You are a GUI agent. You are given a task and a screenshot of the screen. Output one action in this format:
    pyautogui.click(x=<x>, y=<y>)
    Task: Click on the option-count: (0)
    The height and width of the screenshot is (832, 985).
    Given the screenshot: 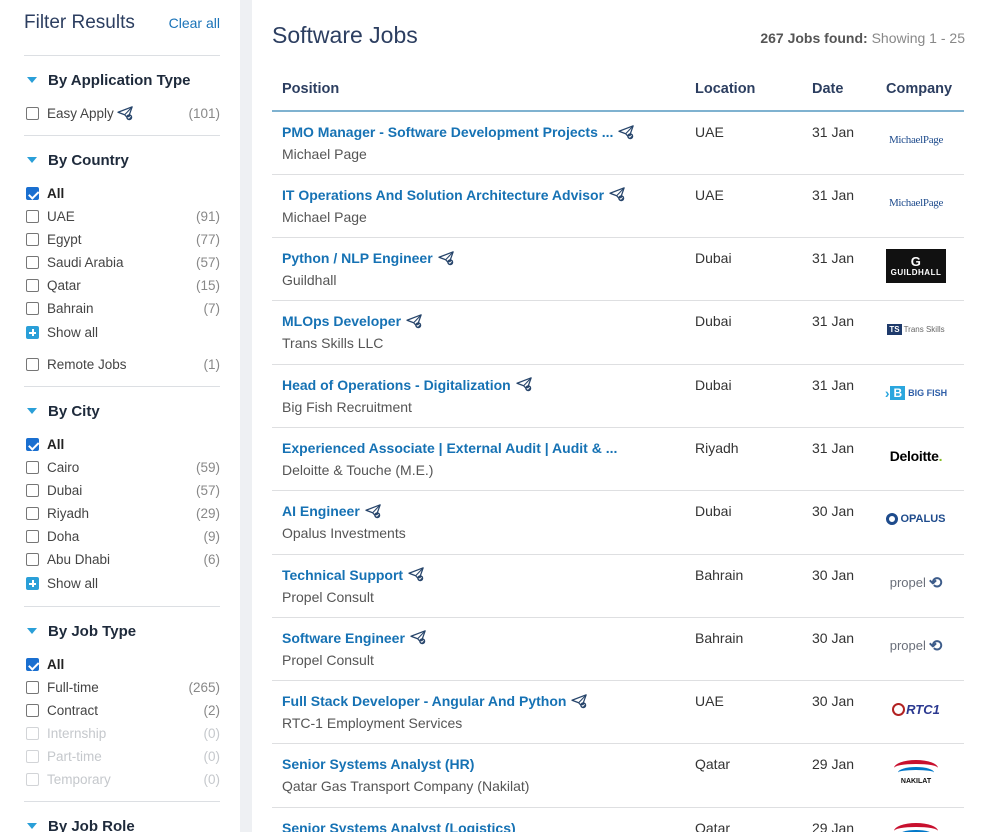 What is the action you would take?
    pyautogui.click(x=212, y=756)
    